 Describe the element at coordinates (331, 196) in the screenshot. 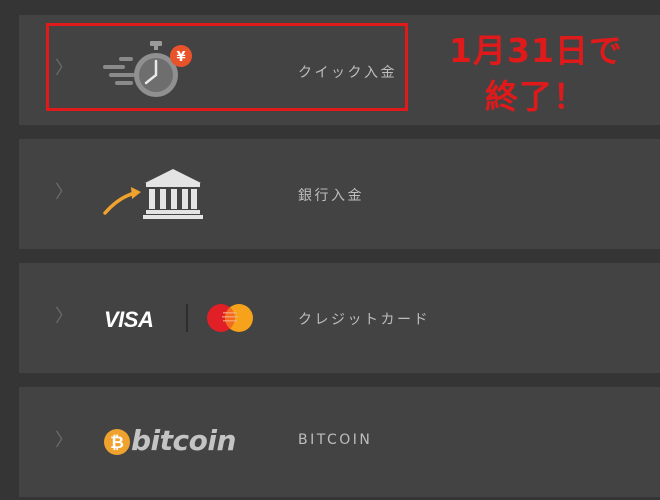

I see `payment-label-bank-deposit: 銀行入金` at that location.